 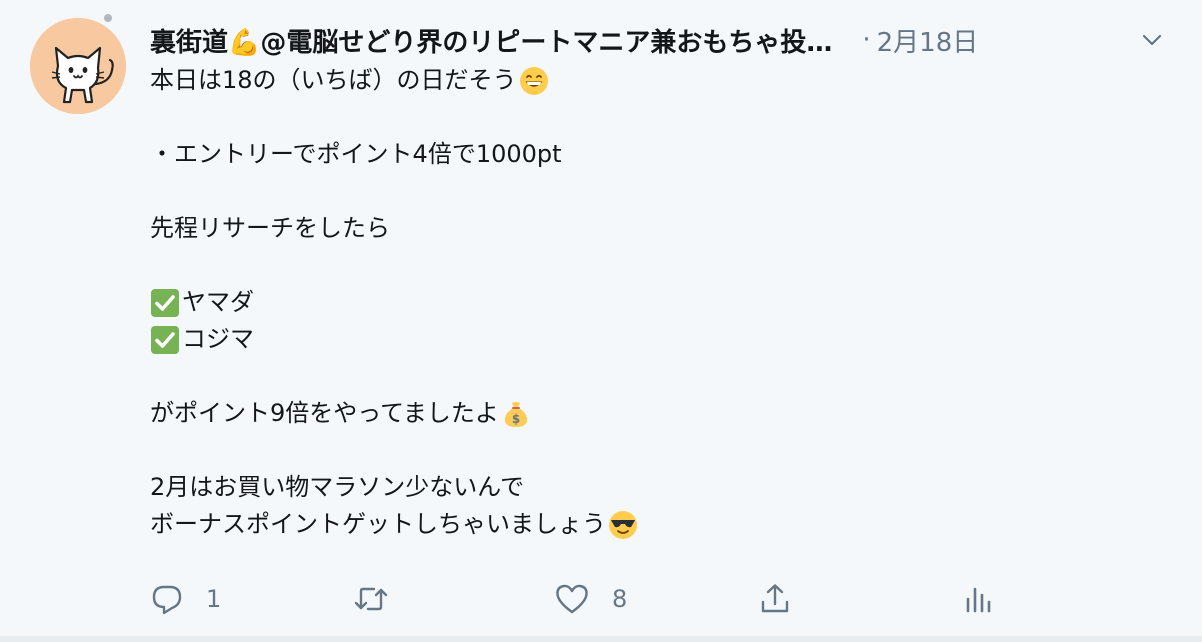 I want to click on tweet-line-text: ヤマダ, so click(x=218, y=302).